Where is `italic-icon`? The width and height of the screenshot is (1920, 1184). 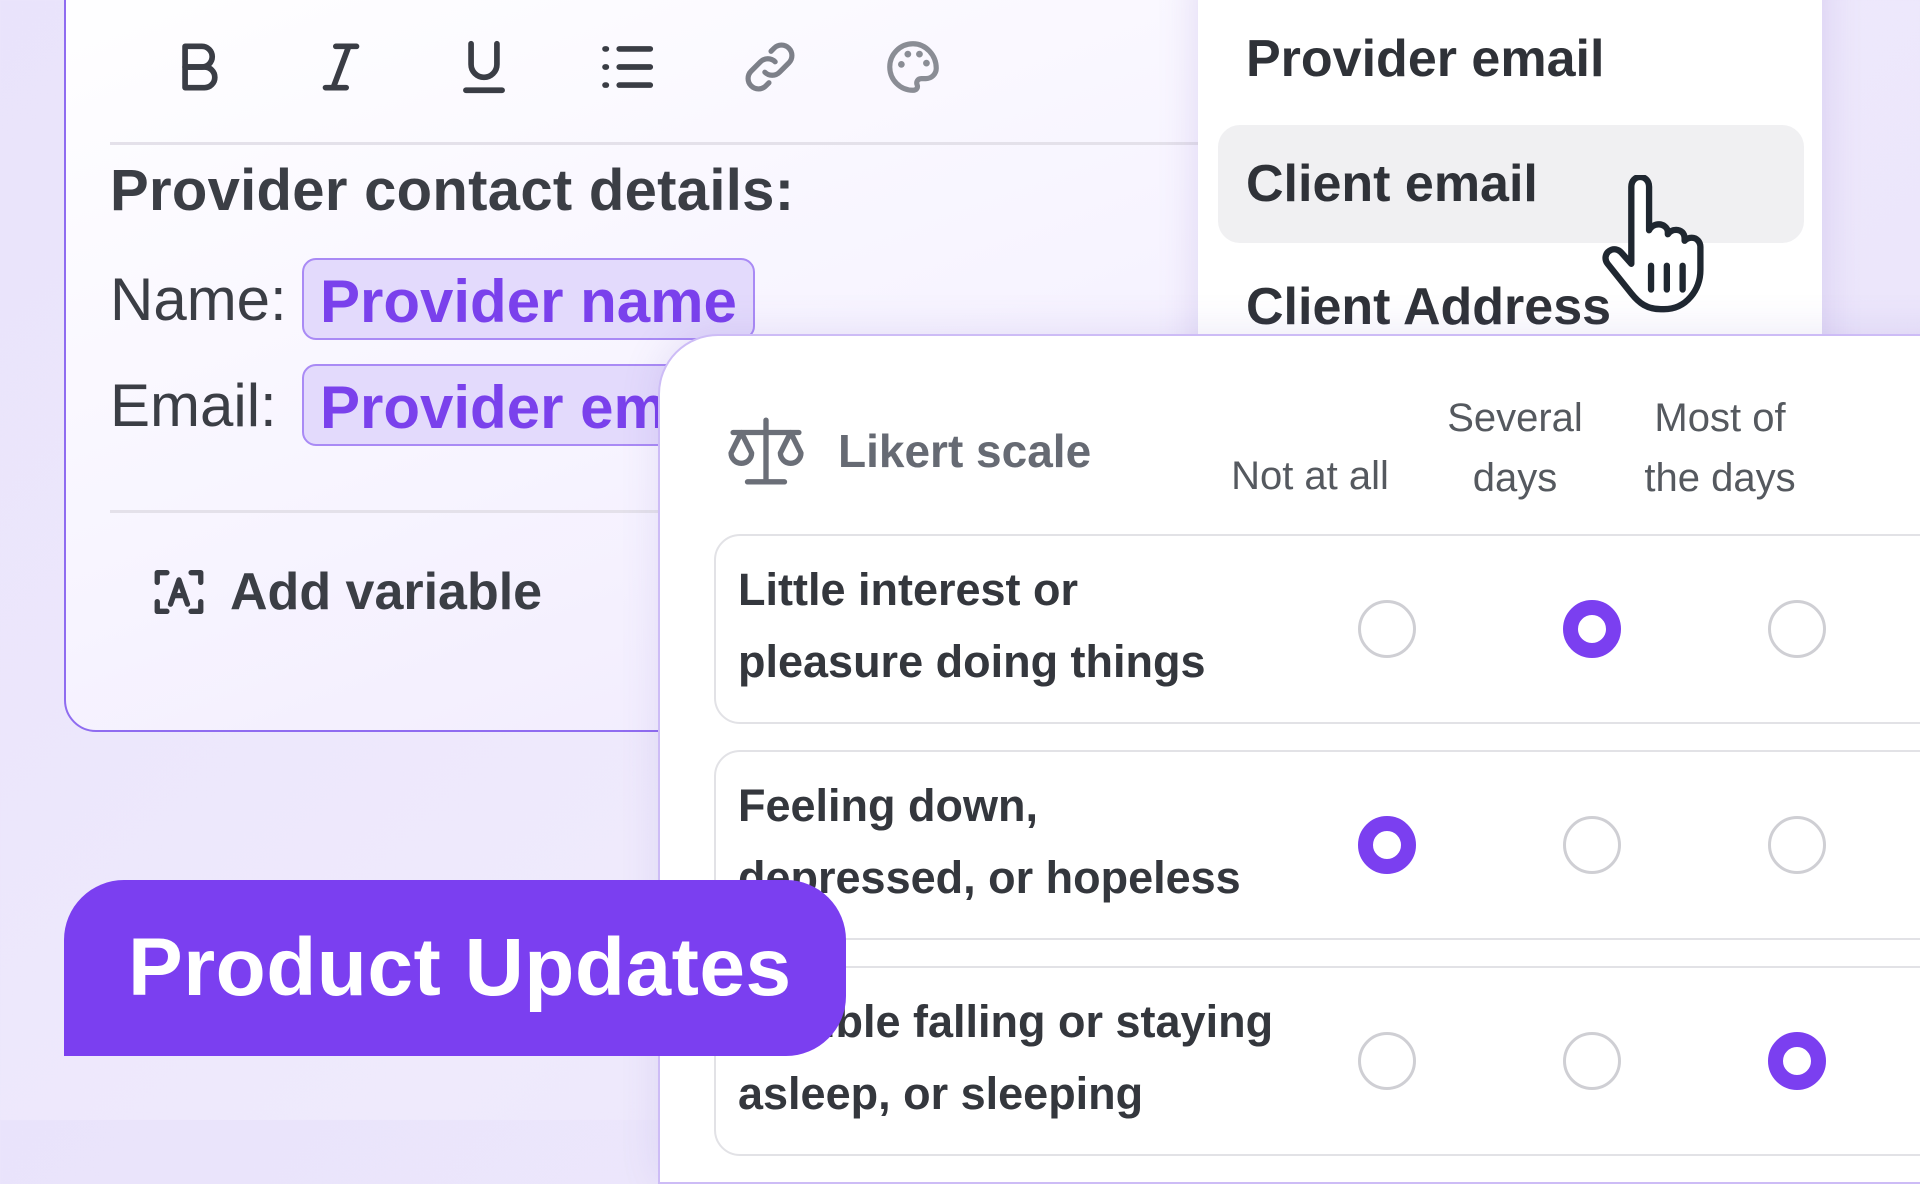
italic-icon is located at coordinates (340, 67).